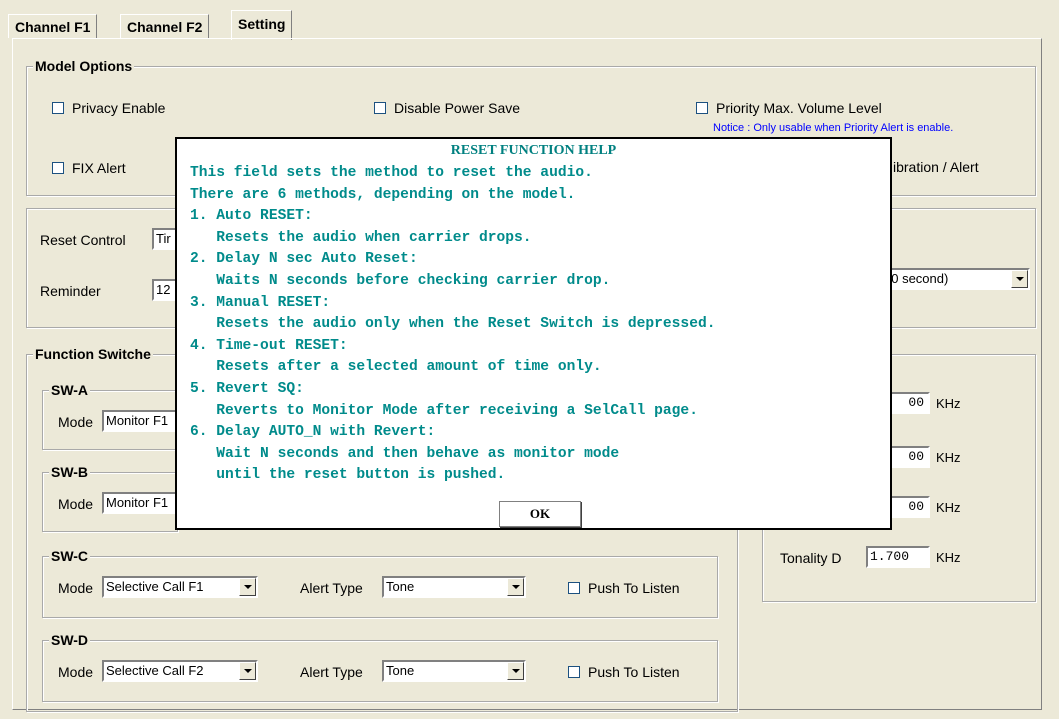 The image size is (1059, 719). What do you see at coordinates (634, 588) in the screenshot?
I see `sw-c-push-label: Push To Listen` at bounding box center [634, 588].